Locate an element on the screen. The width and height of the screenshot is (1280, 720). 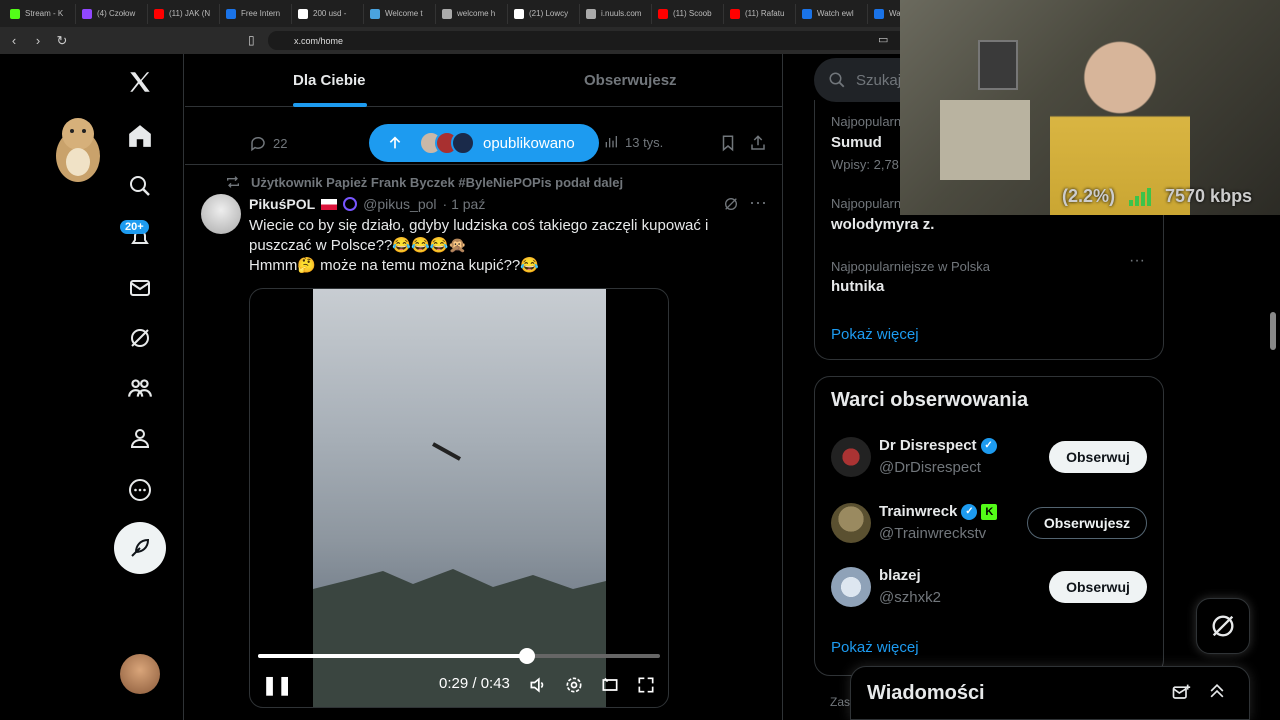
forward-icon: › is located at coordinates (38, 40).